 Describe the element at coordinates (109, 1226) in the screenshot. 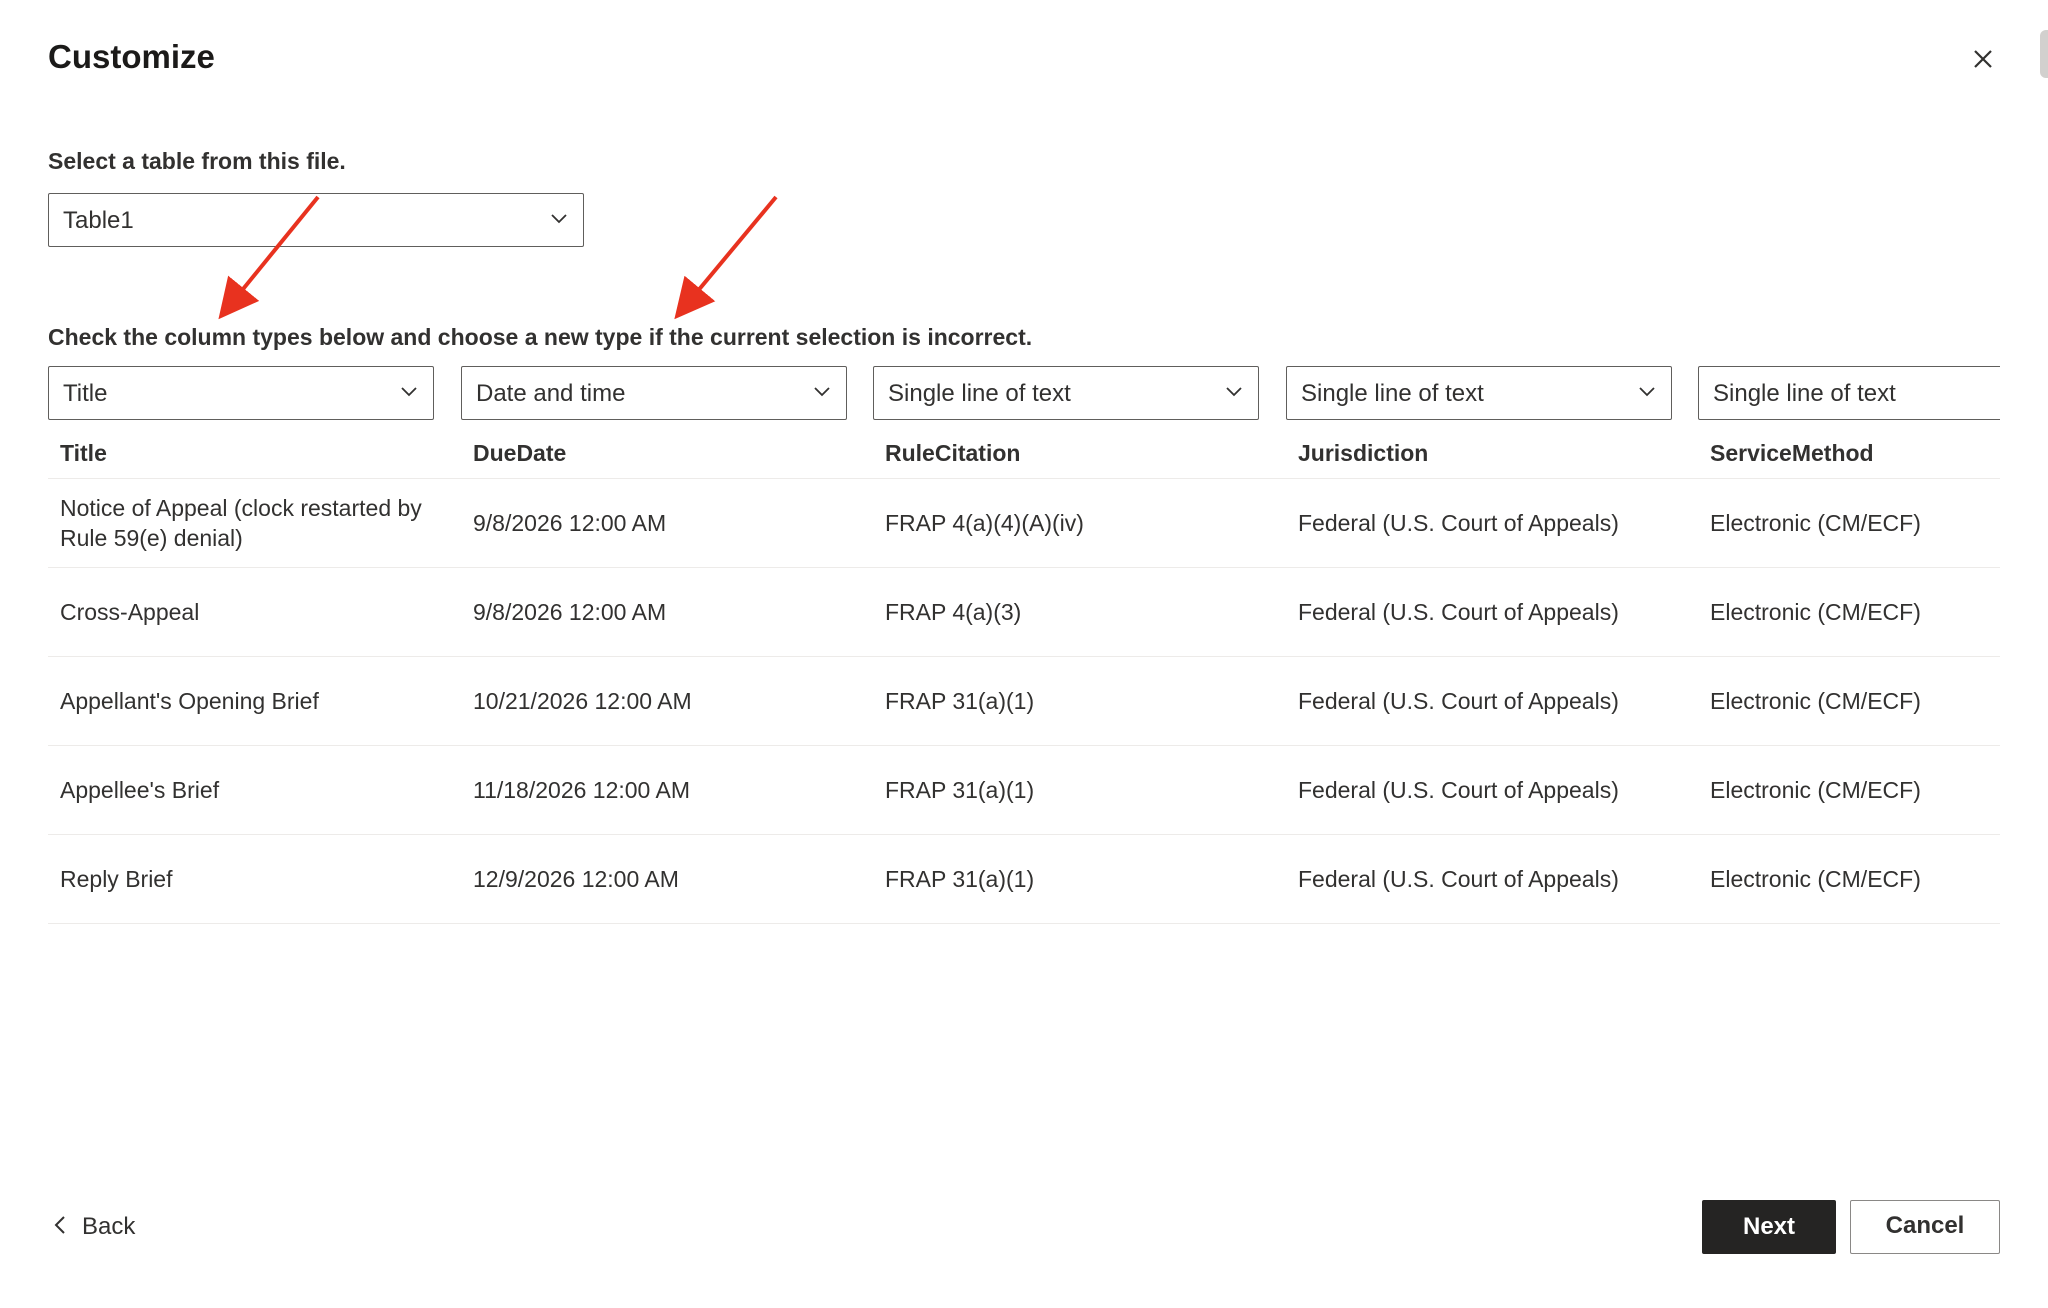

I see `back-button-label: Back` at that location.